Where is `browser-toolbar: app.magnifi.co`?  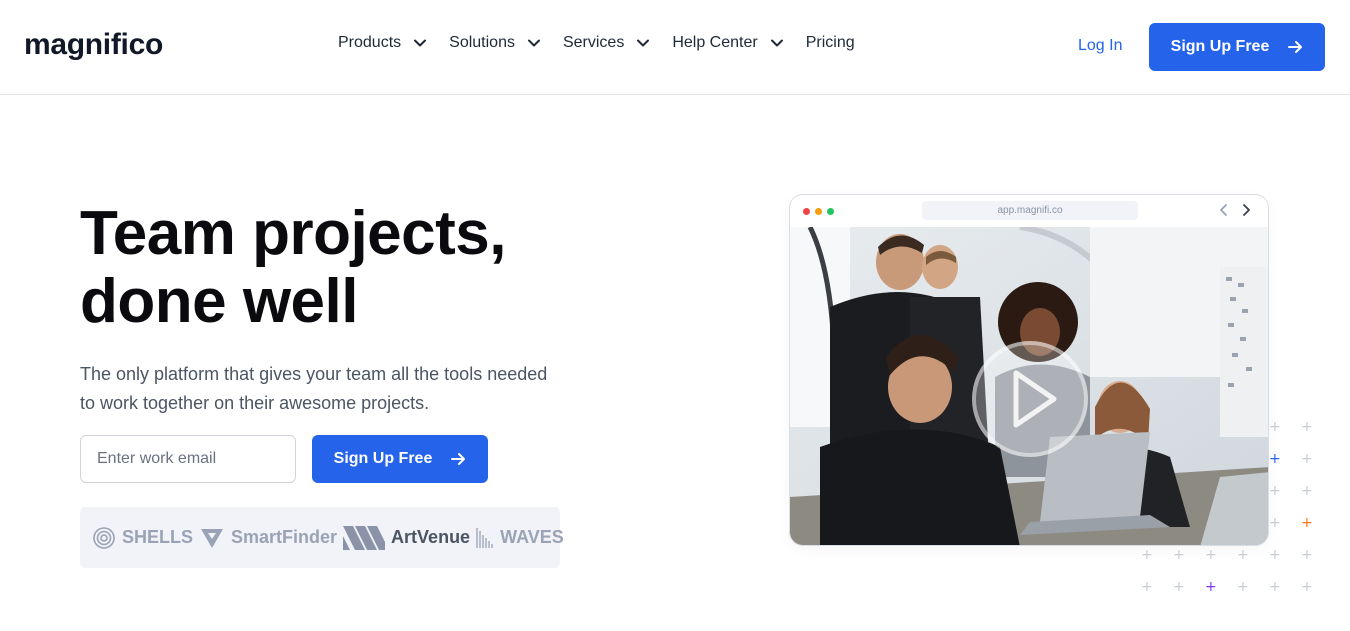
browser-toolbar: app.magnifi.co is located at coordinates (1029, 211).